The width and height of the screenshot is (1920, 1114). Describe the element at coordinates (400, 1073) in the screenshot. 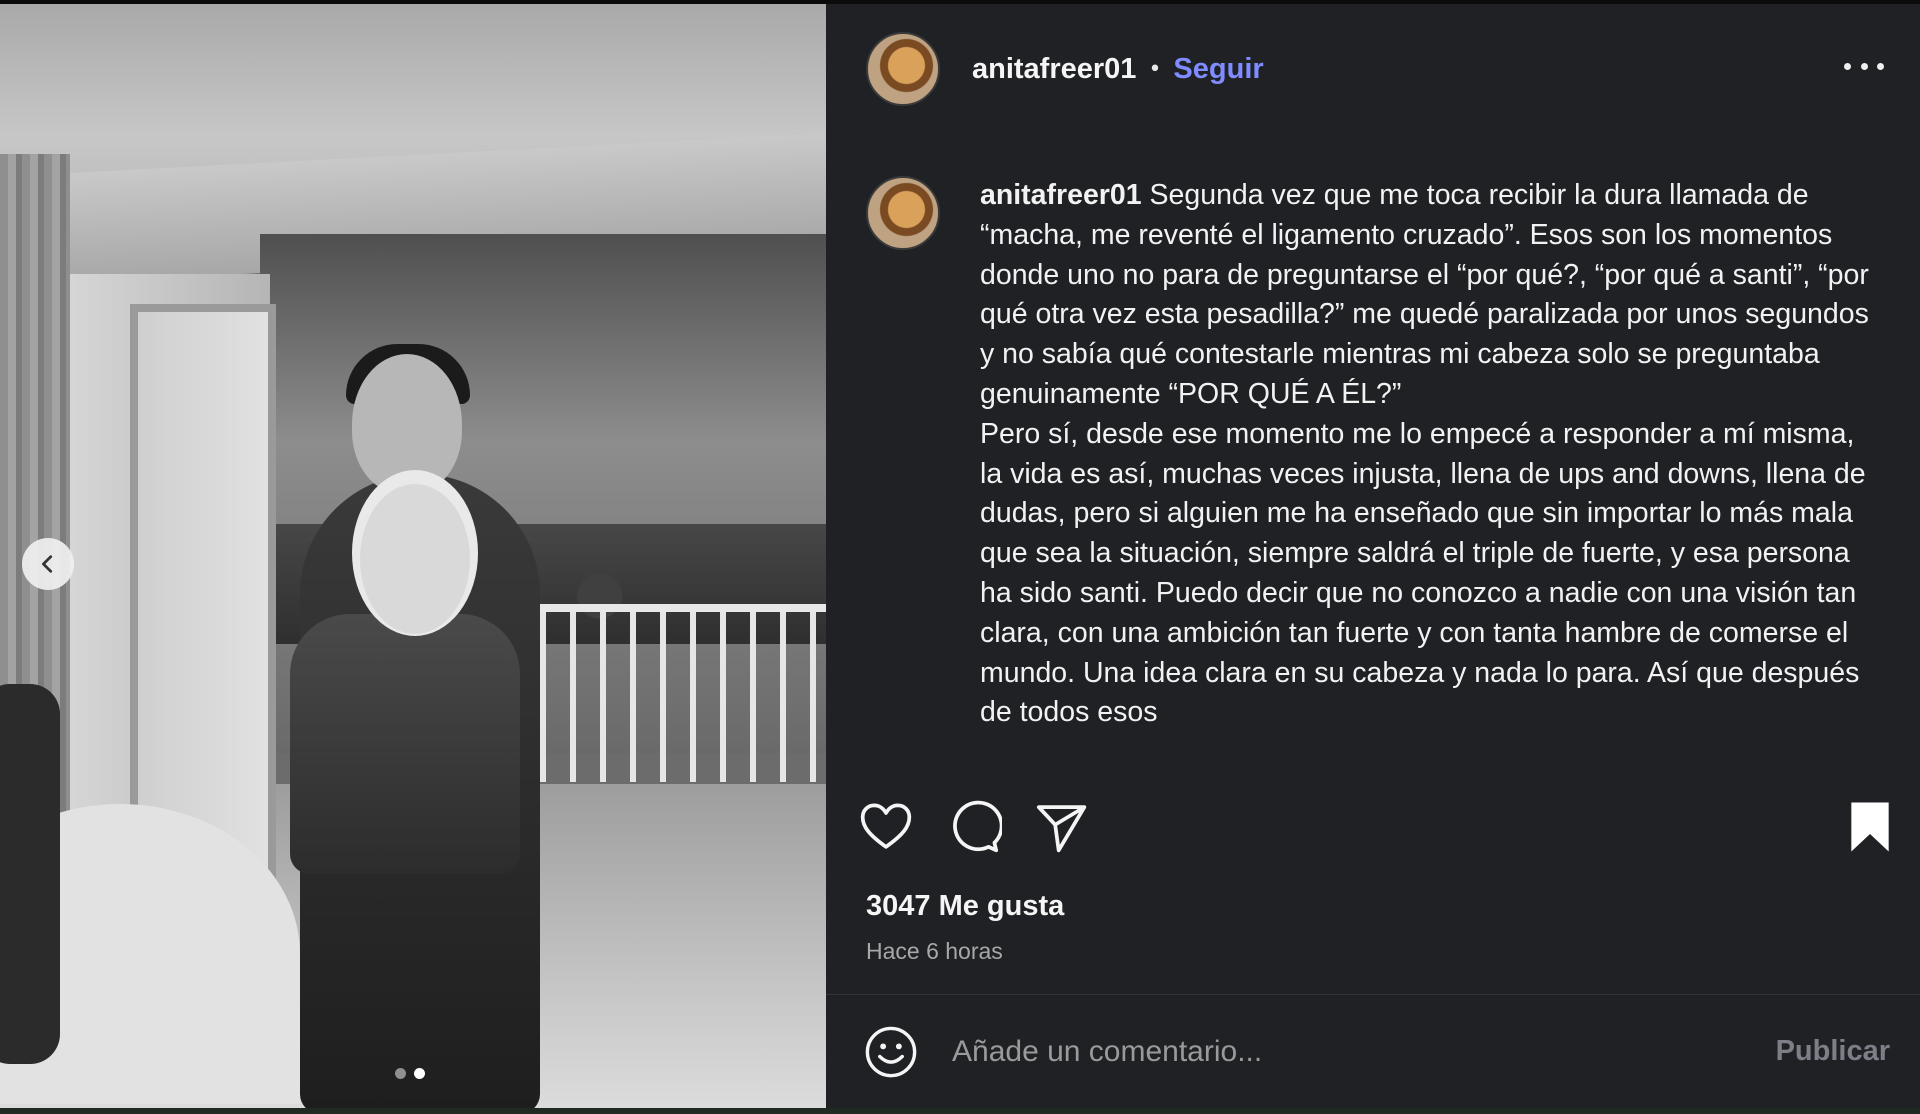

I see `carousel-dot` at that location.